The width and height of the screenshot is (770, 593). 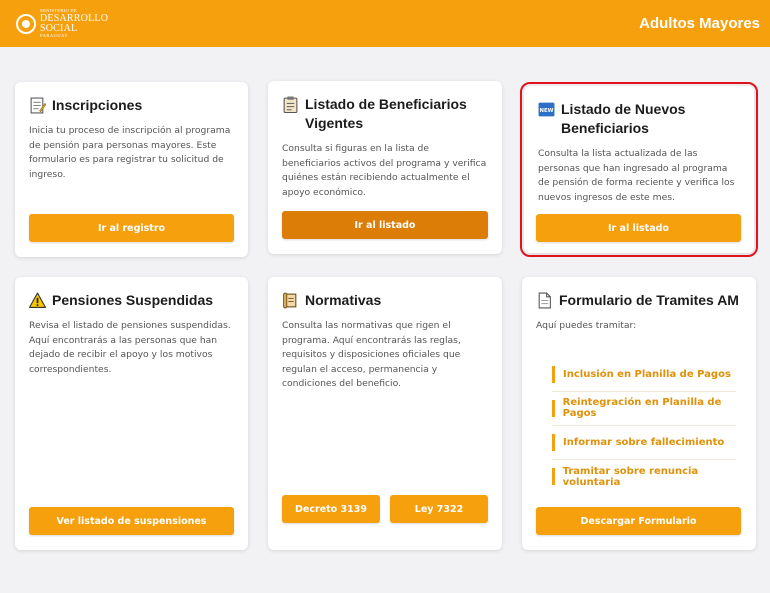 I want to click on scroll-icon, so click(x=290, y=300).